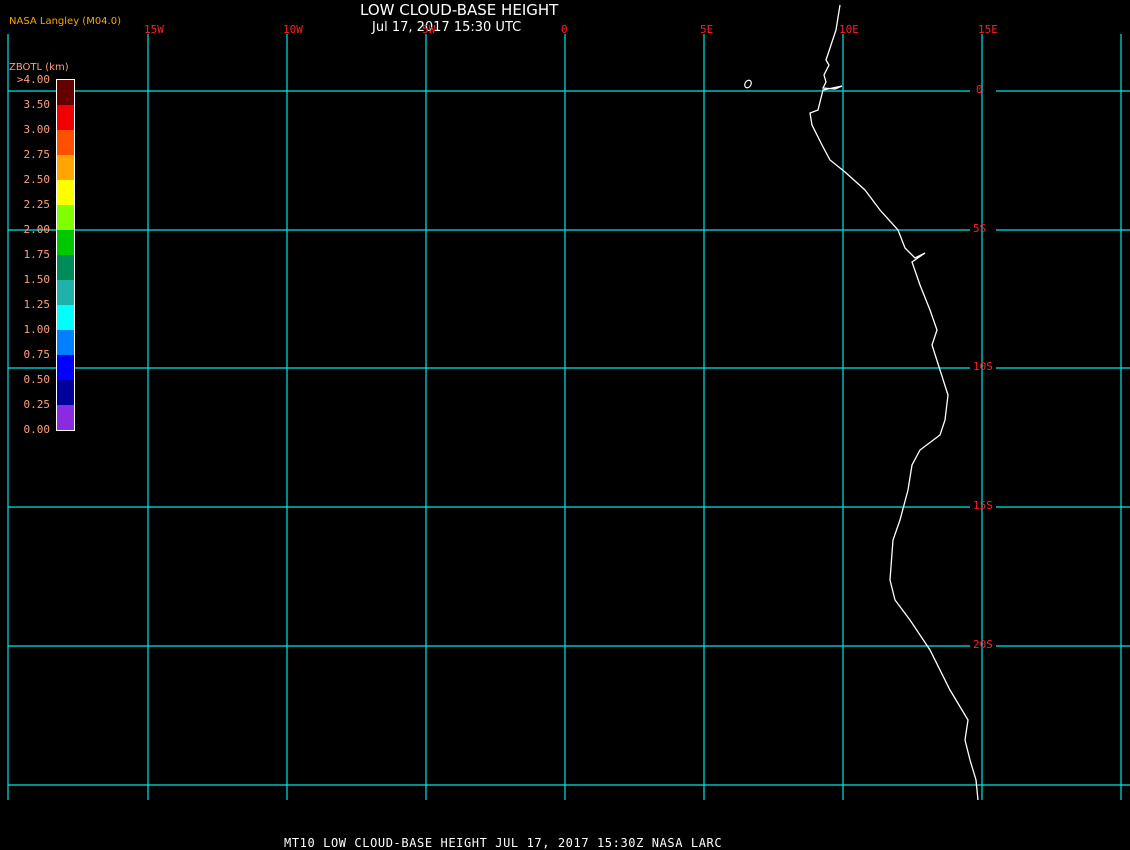 This screenshot has height=850, width=1130. What do you see at coordinates (37, 154) in the screenshot?
I see `legend-label: 2.75` at bounding box center [37, 154].